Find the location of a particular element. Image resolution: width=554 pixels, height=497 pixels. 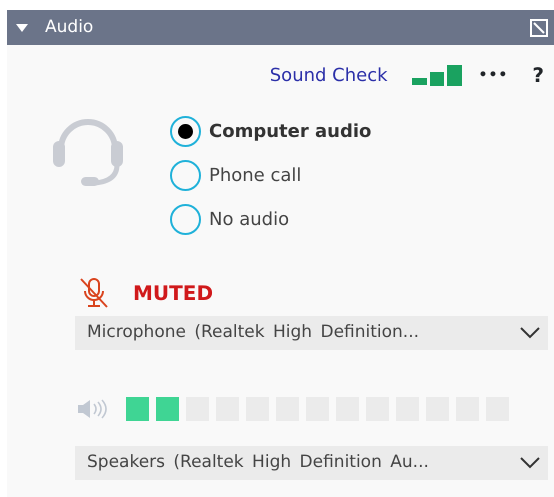

option-label: Computer audio is located at coordinates (290, 131).